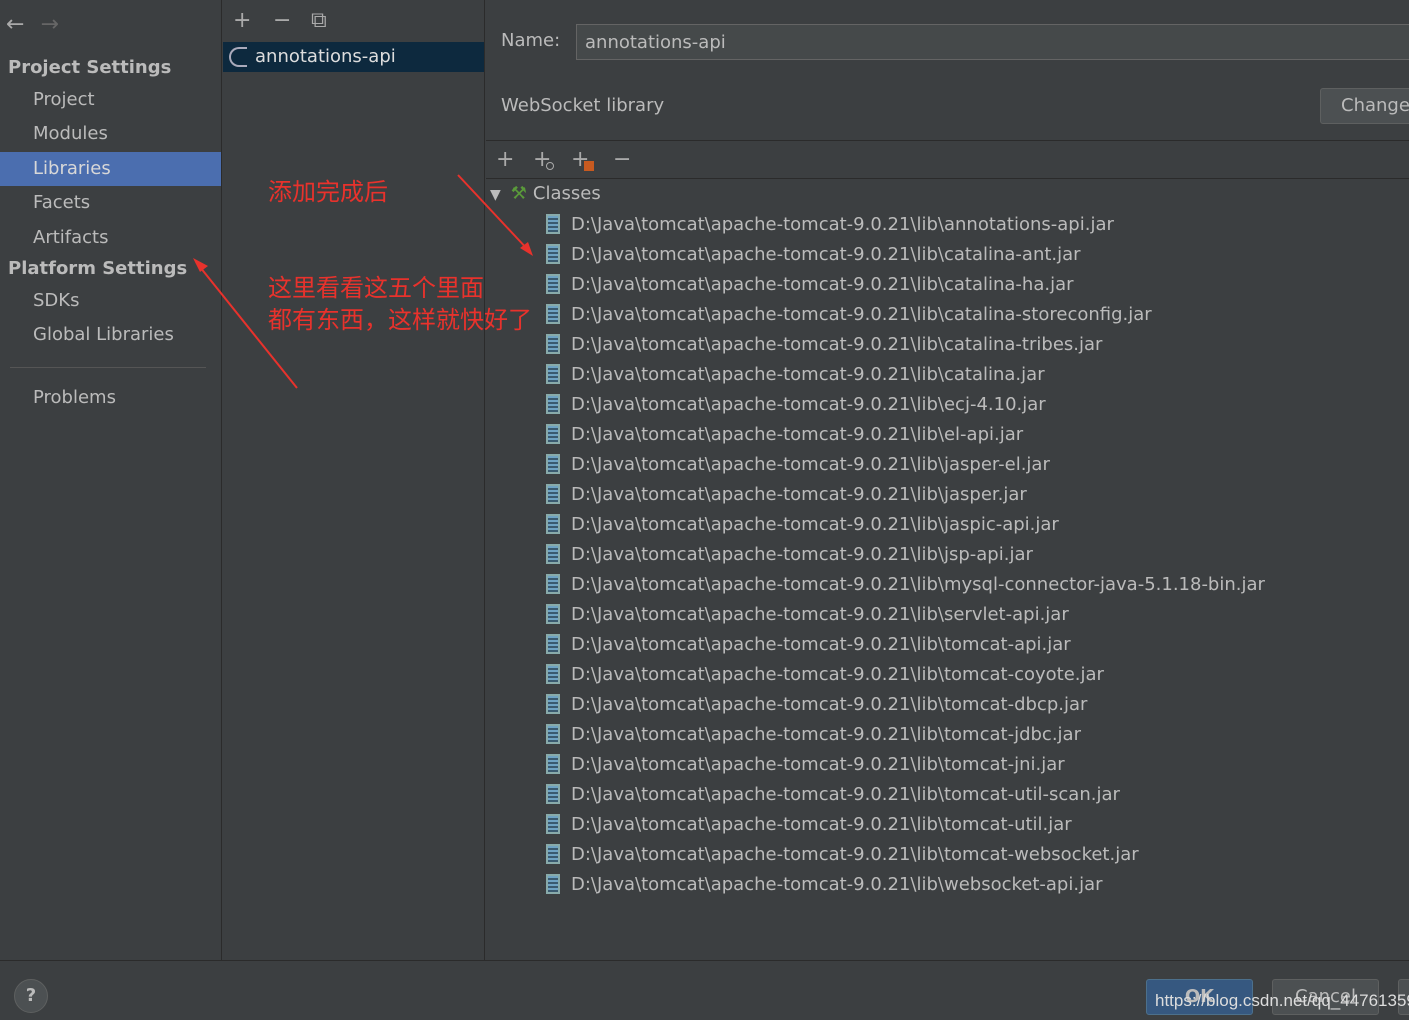  Describe the element at coordinates (200, 265) in the screenshot. I see `arrowhead-icon` at that location.